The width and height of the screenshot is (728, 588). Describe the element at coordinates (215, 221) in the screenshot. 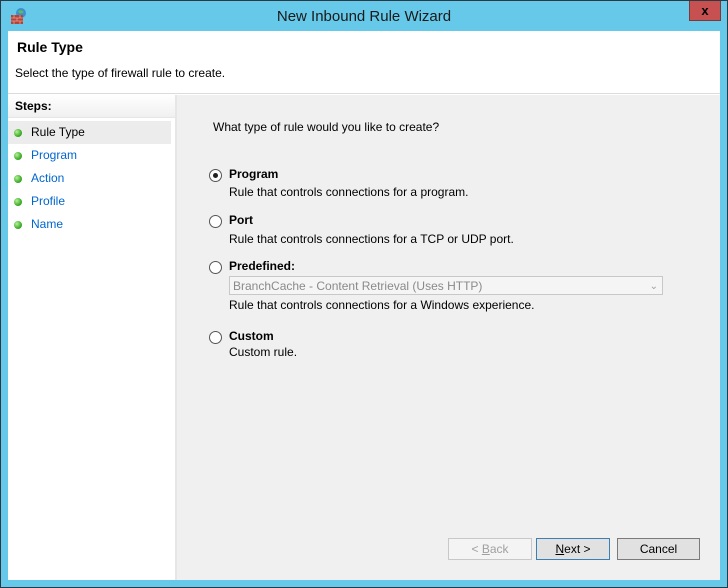

I see `port-radio` at that location.